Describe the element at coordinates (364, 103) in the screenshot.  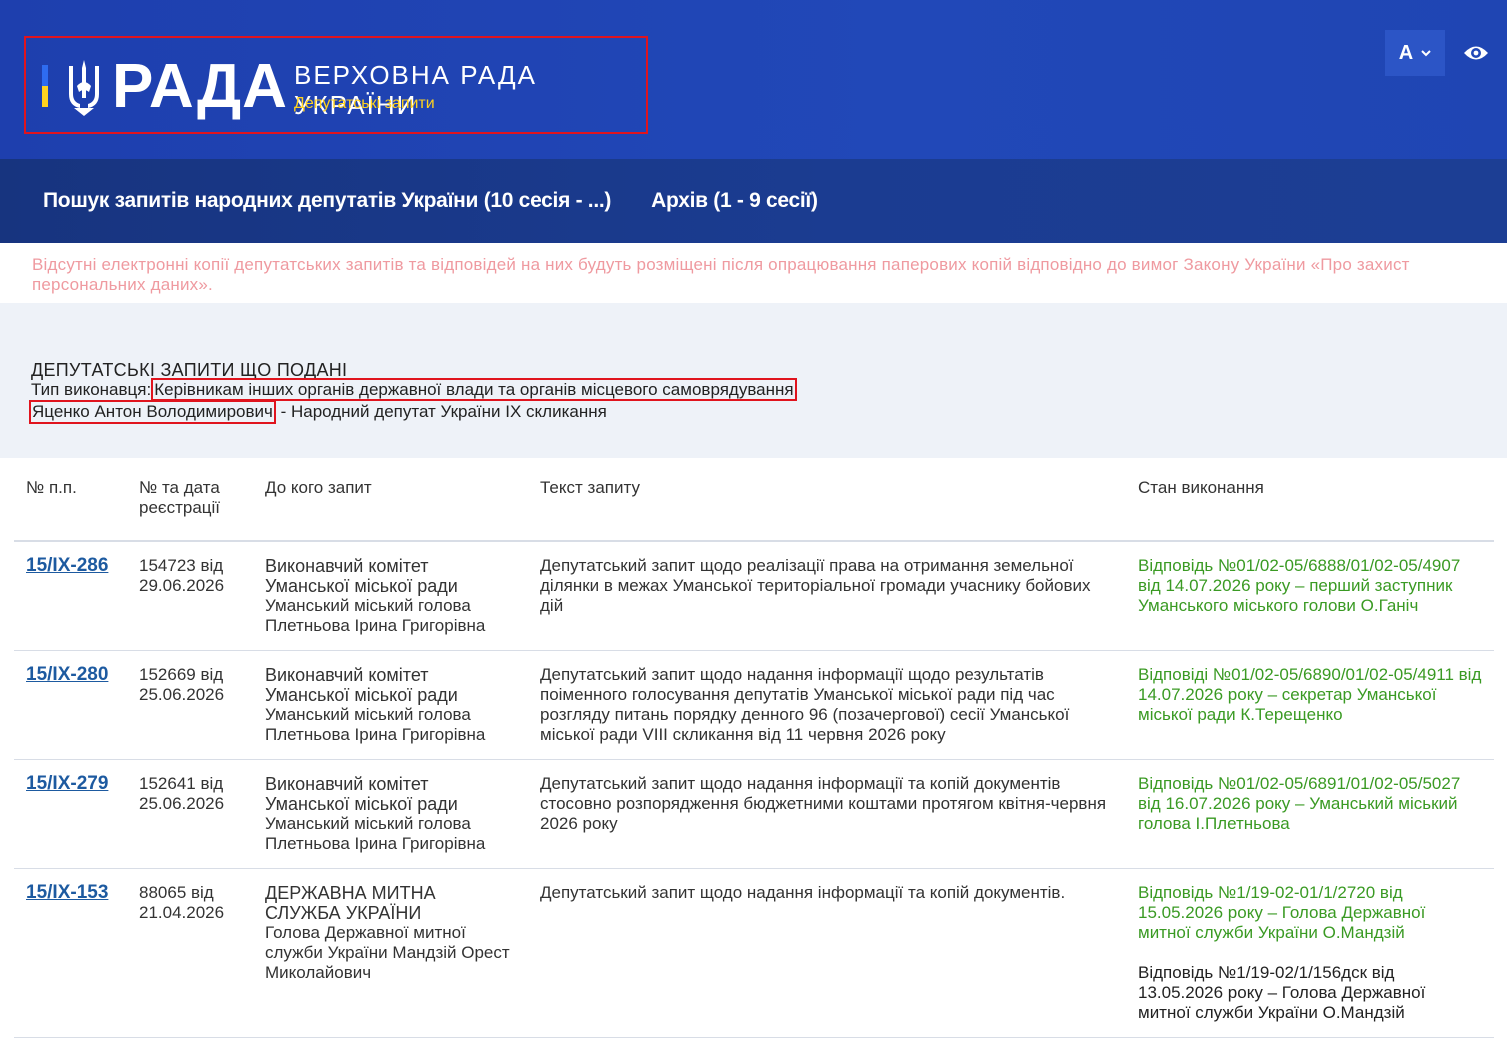
I see `site-subtitle: Депутатські запити` at that location.